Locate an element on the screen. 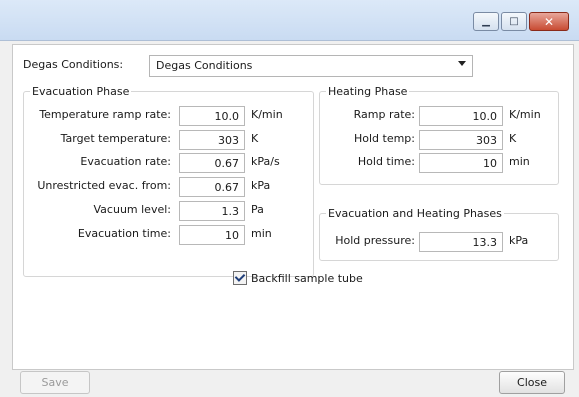  target-temperature-label: Target temperature: is located at coordinates (115, 138).